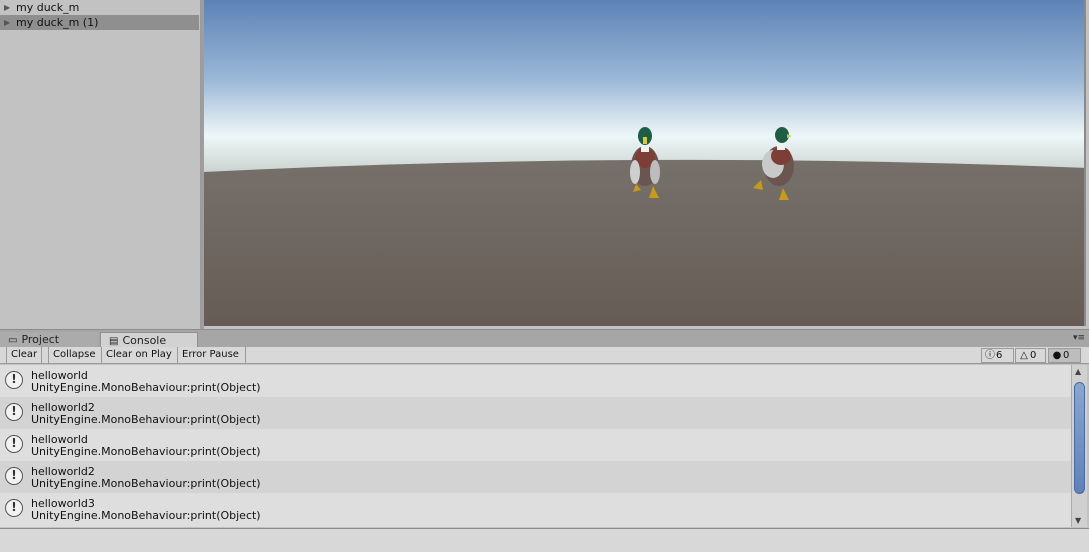  I want to click on scroll-down-arrow-icon: ▼, so click(1078, 520).